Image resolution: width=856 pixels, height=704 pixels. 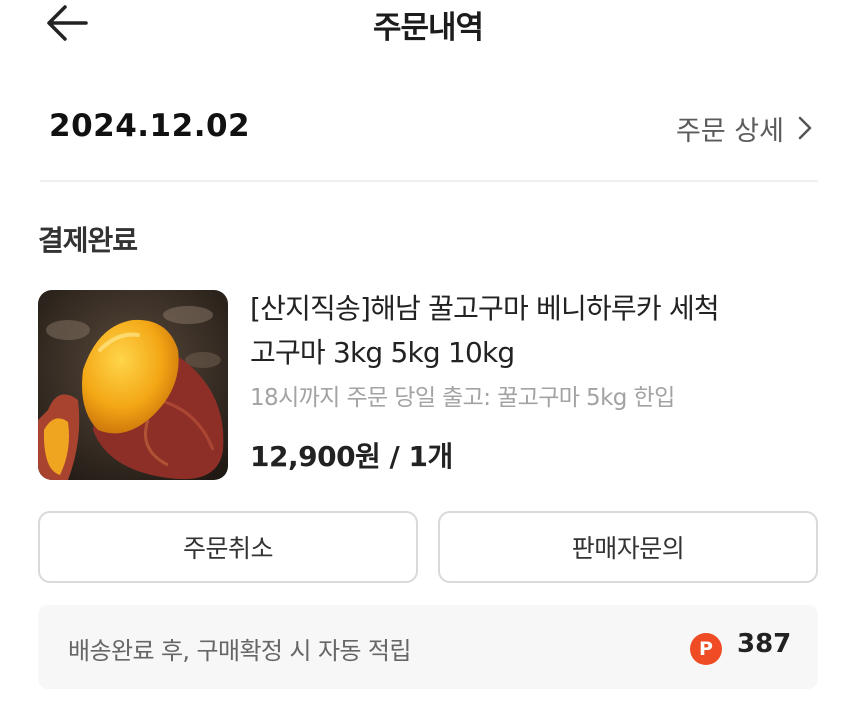 I want to click on order-date: 2024.12.02, so click(x=150, y=126).